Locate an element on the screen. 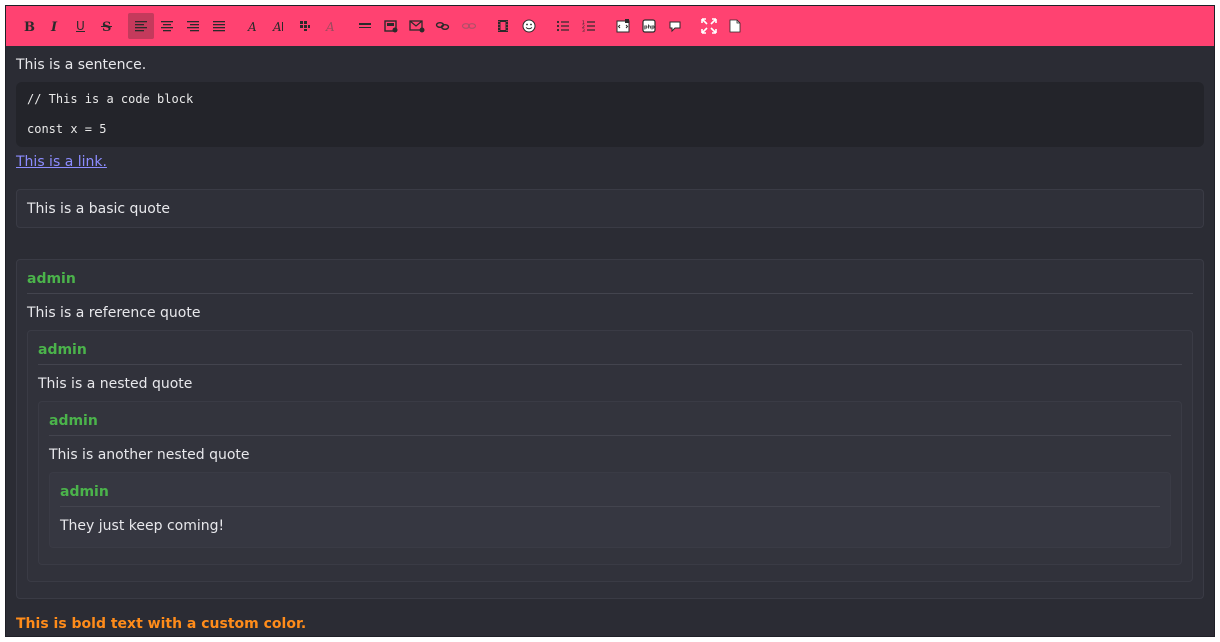 The width and height of the screenshot is (1220, 642). basic-quote-text: This is a basic quote is located at coordinates (98, 208).